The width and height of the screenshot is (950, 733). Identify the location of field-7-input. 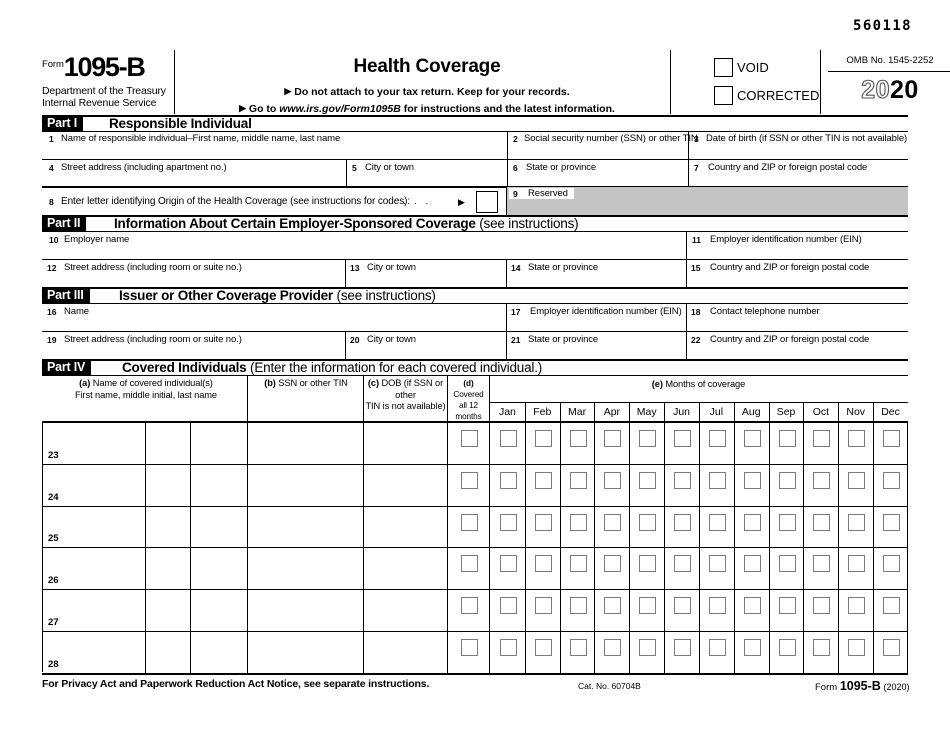
(805, 178).